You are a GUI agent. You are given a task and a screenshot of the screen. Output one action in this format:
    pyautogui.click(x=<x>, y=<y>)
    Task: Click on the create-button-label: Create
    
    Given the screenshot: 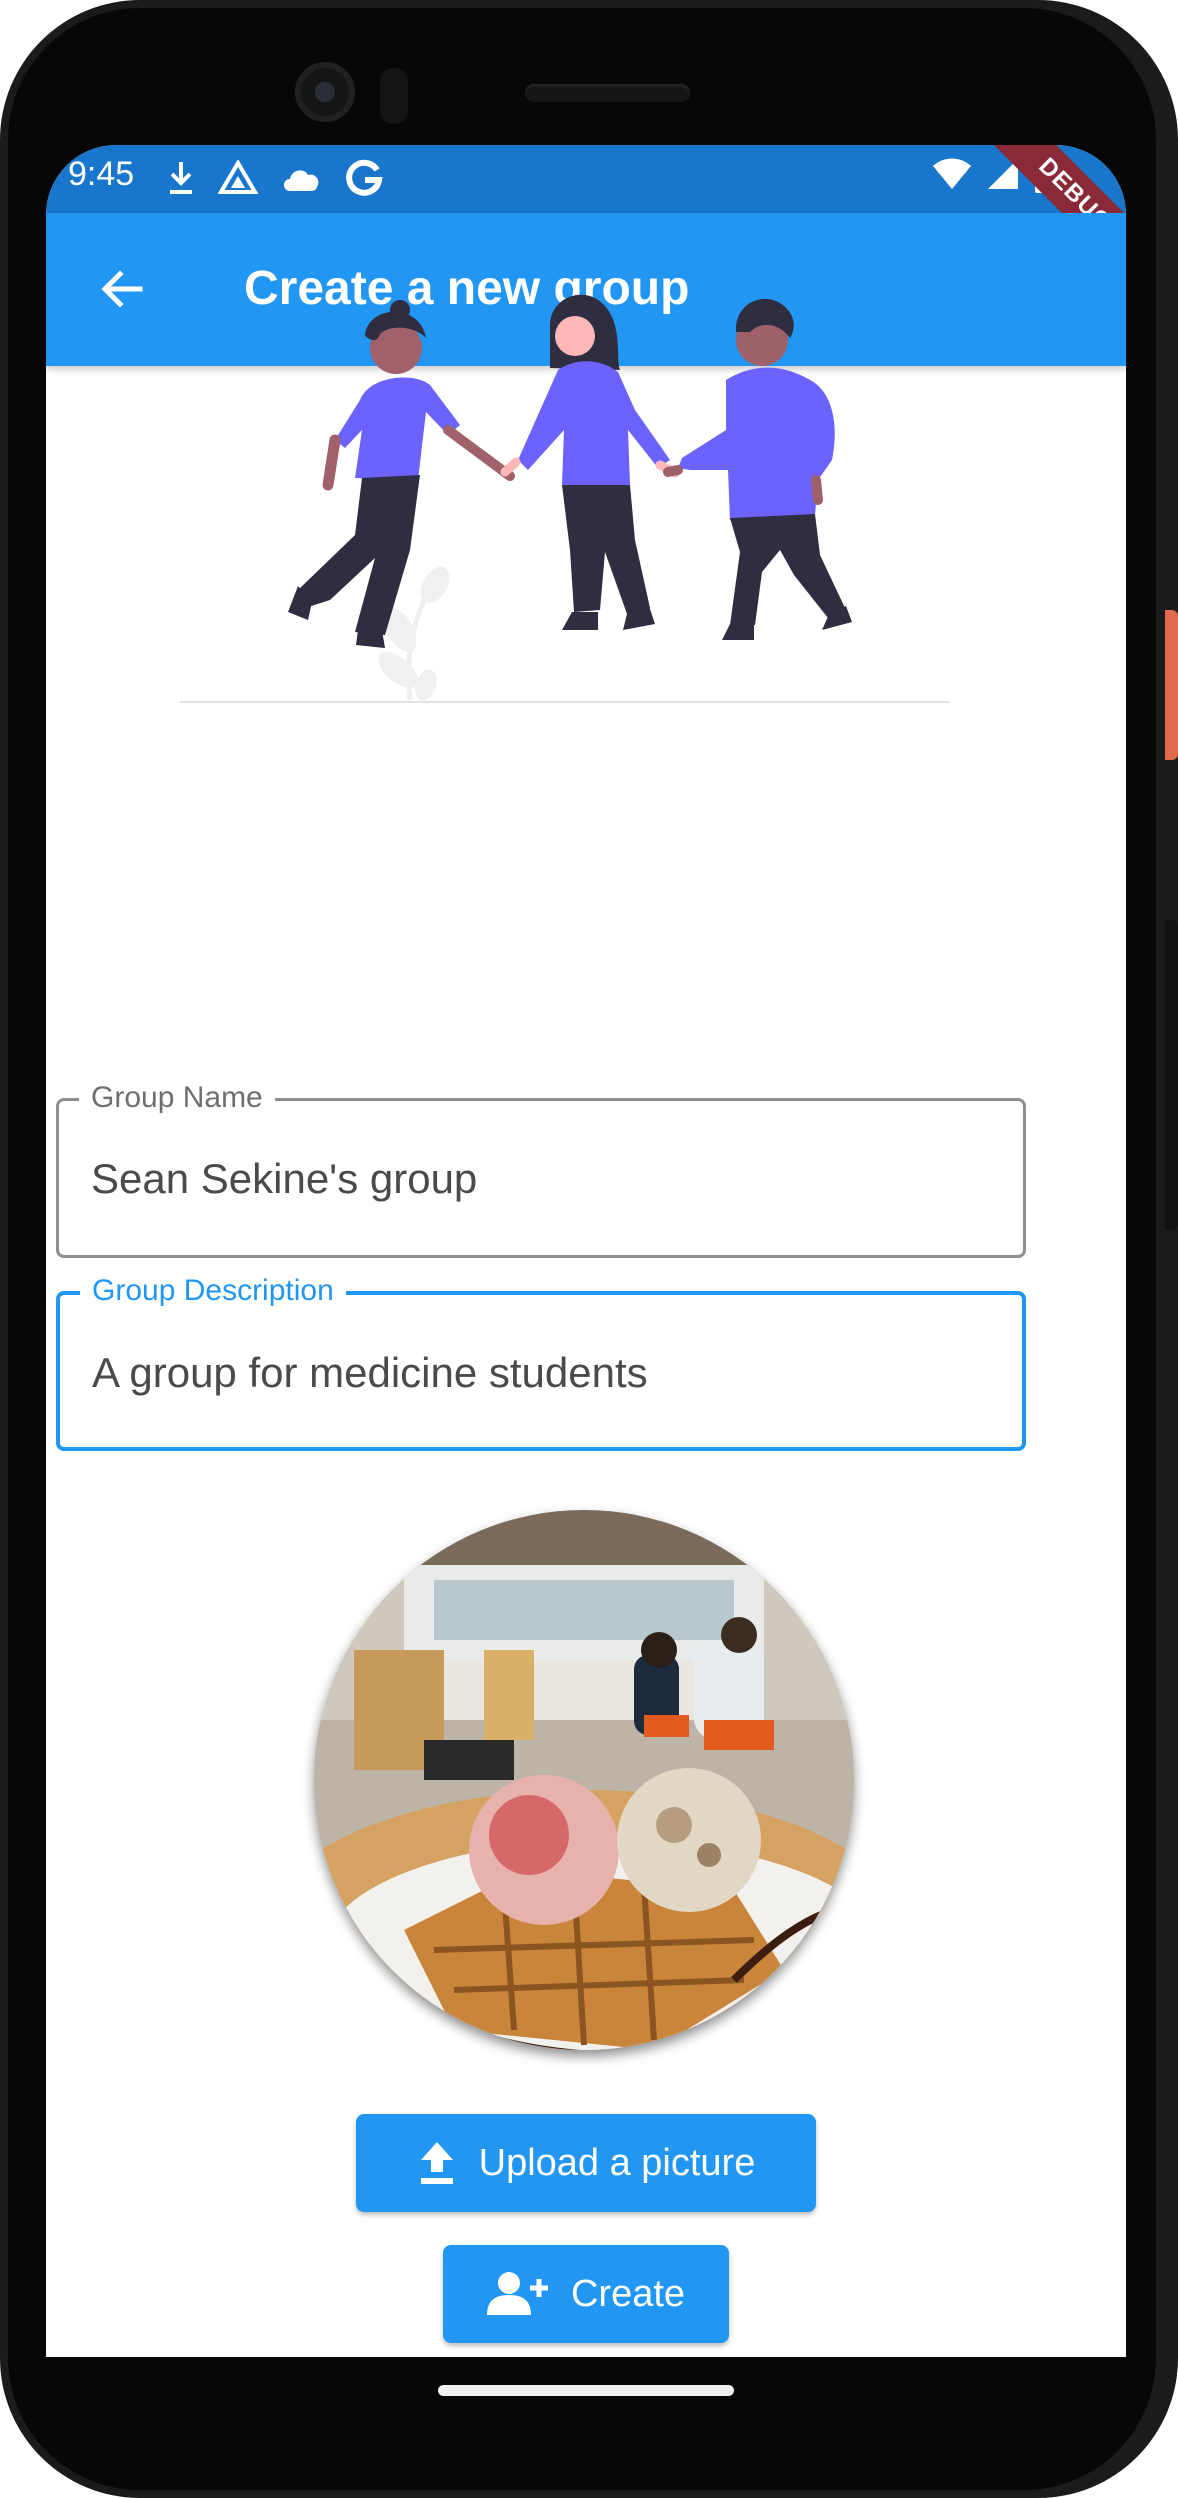 What is the action you would take?
    pyautogui.click(x=628, y=2293)
    